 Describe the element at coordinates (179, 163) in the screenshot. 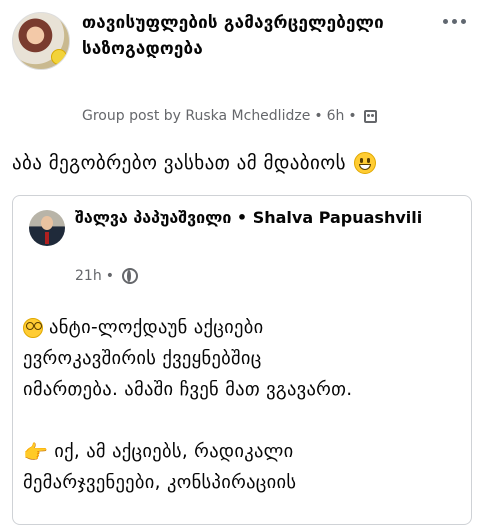

I see `post-message-text: აბა მეგობრებო ვასხათ ამ მდაბიოს` at that location.